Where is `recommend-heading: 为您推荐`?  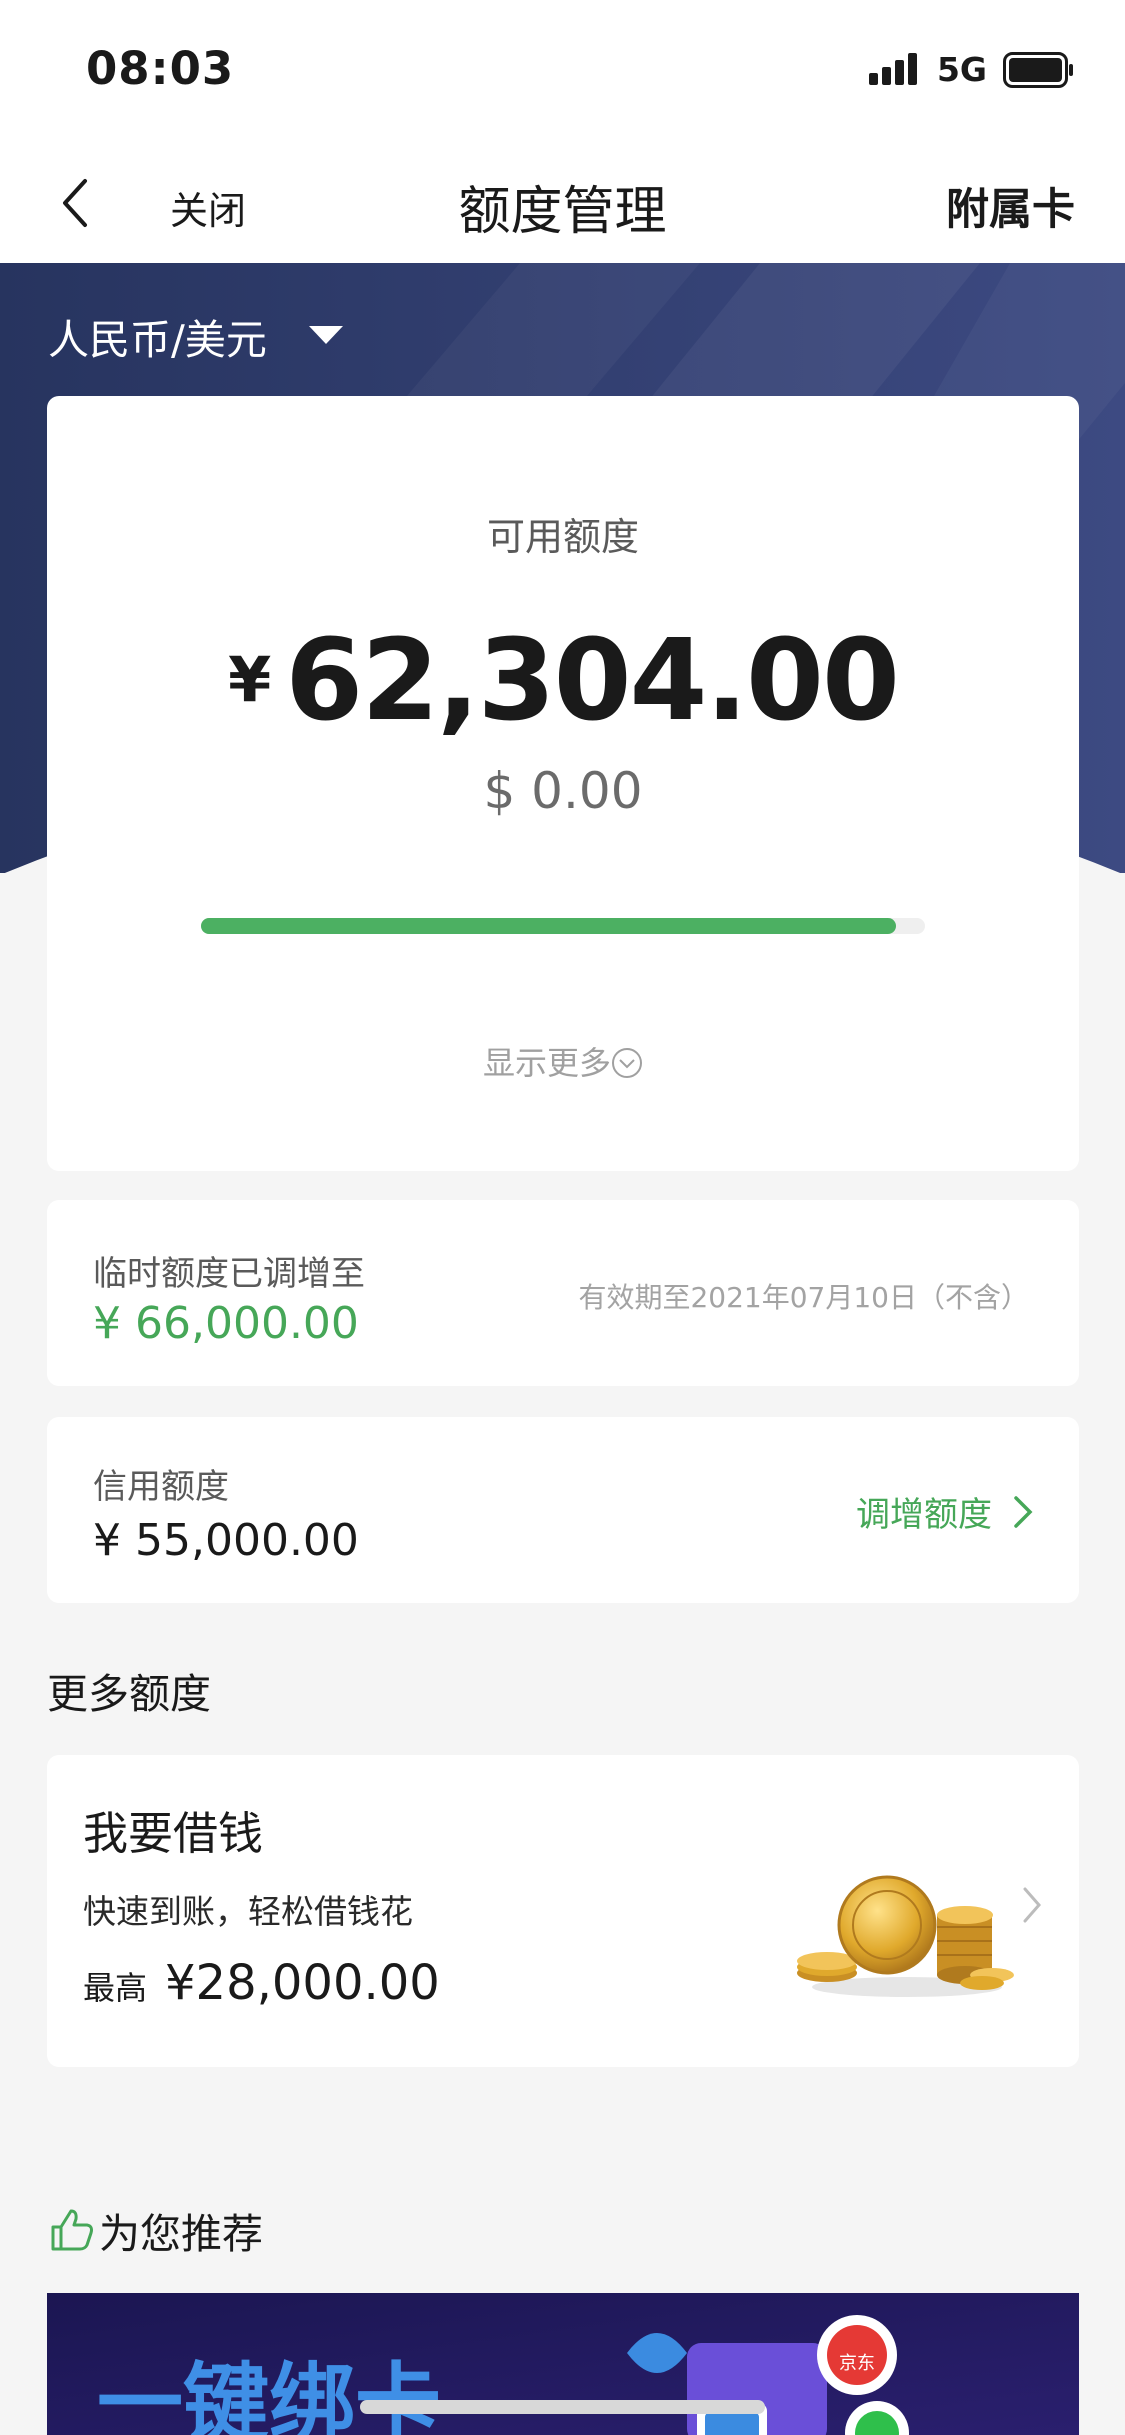 recommend-heading: 为您推荐 is located at coordinates (155, 2230).